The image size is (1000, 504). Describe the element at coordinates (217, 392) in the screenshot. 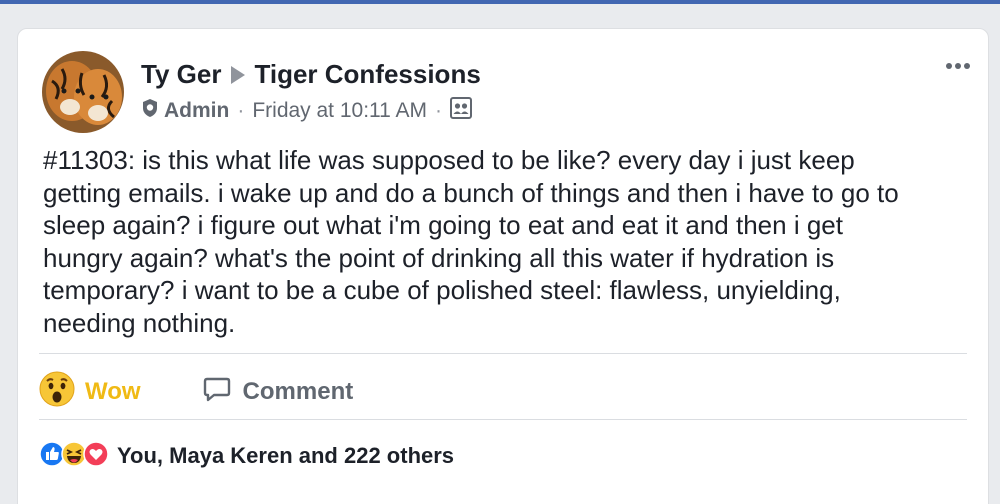

I see `comment-icon` at that location.